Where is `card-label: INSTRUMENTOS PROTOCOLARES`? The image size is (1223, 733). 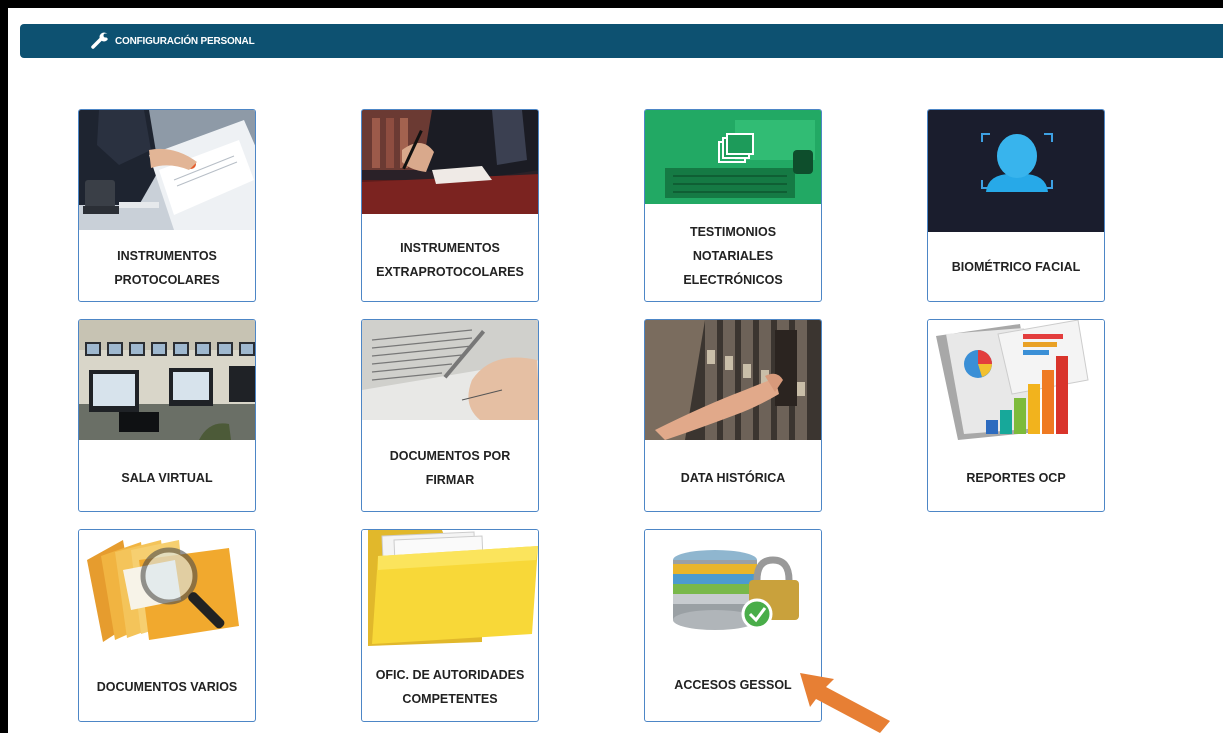 card-label: INSTRUMENTOS PROTOCOLARES is located at coordinates (167, 268).